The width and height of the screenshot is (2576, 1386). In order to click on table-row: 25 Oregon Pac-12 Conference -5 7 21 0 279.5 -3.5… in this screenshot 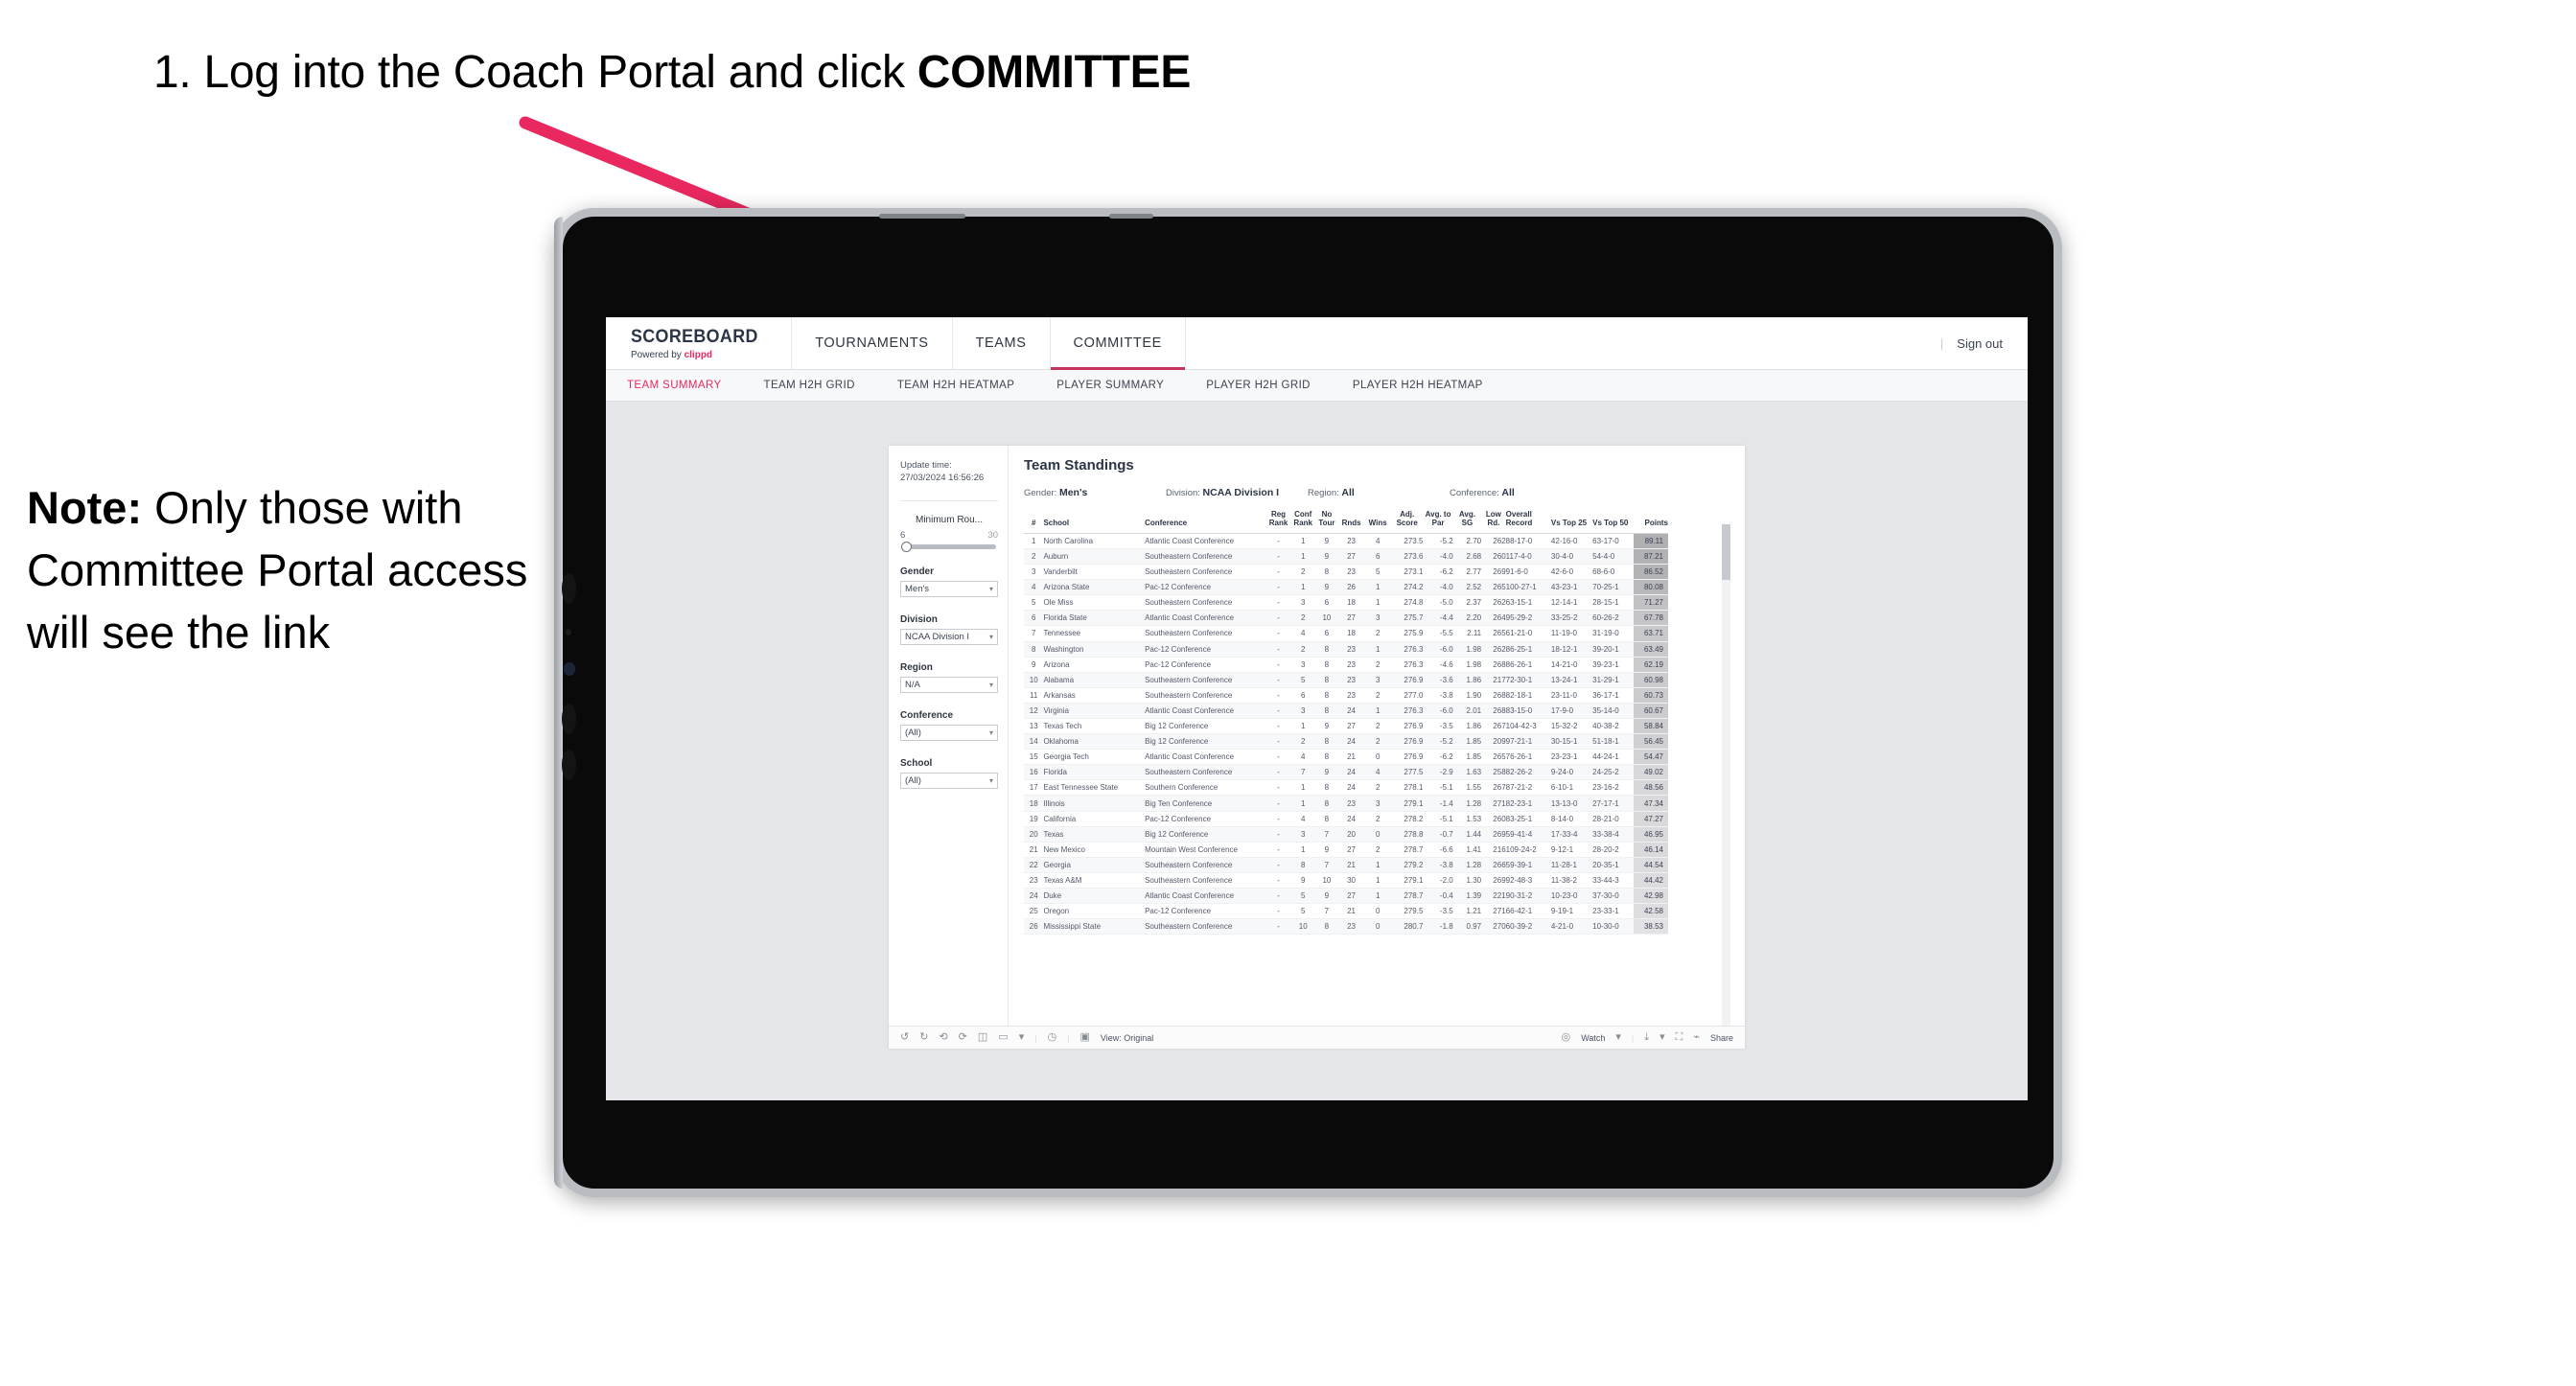, I will do `click(1346, 912)`.